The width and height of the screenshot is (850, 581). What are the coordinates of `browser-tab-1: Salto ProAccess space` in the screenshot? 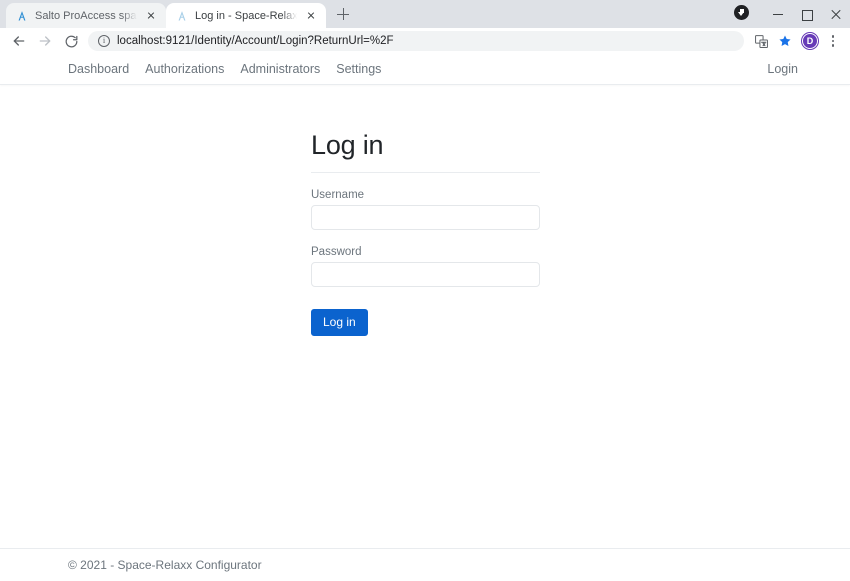 It's located at (86, 15).